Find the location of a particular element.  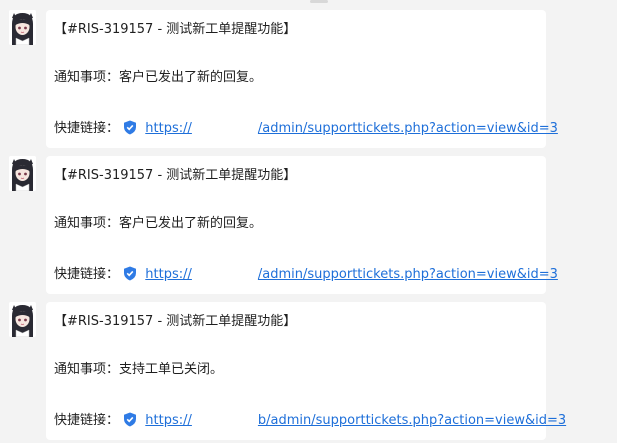

notice-text: 通知事项：支持工单已关闭。 is located at coordinates (139, 369).